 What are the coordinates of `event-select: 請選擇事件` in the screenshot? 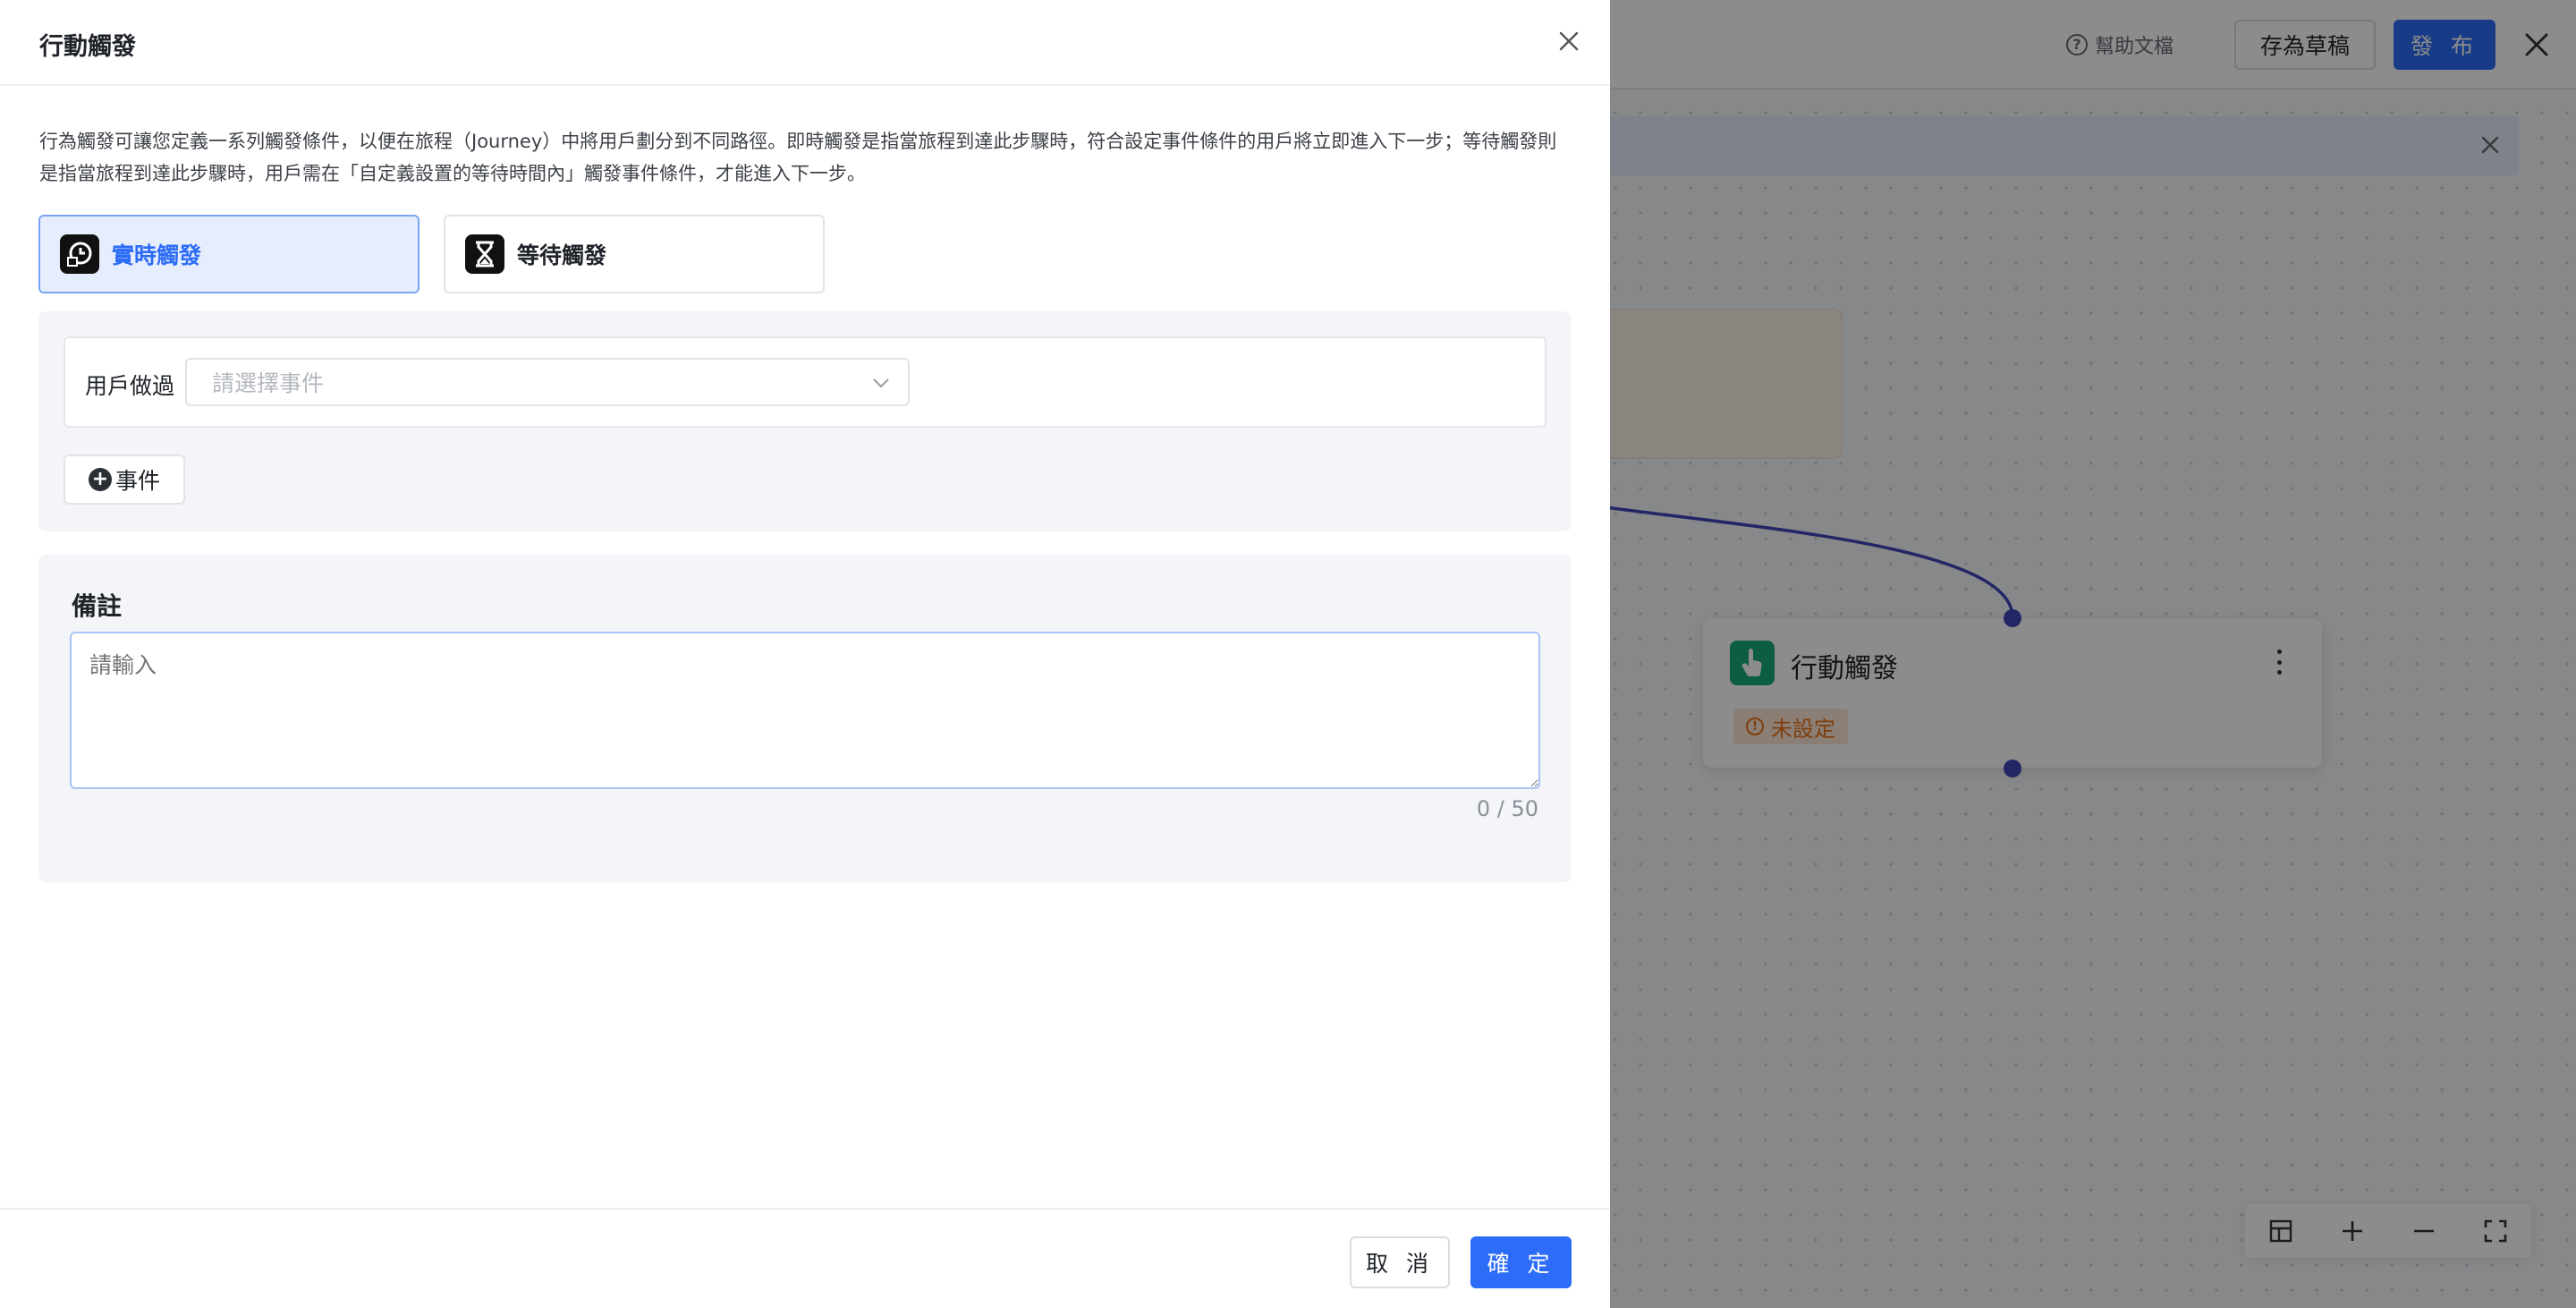 It's located at (547, 382).